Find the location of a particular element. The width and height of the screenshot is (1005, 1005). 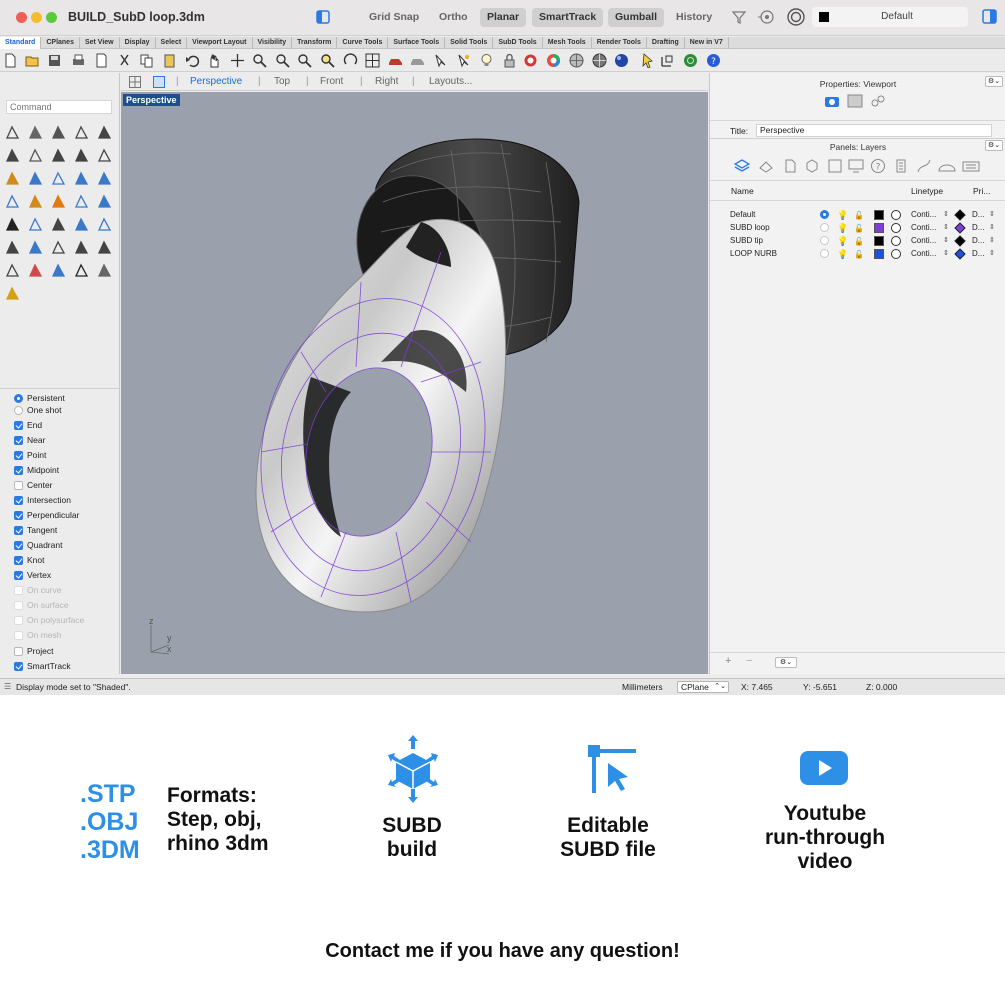

end-checkbox is located at coordinates (18, 425).